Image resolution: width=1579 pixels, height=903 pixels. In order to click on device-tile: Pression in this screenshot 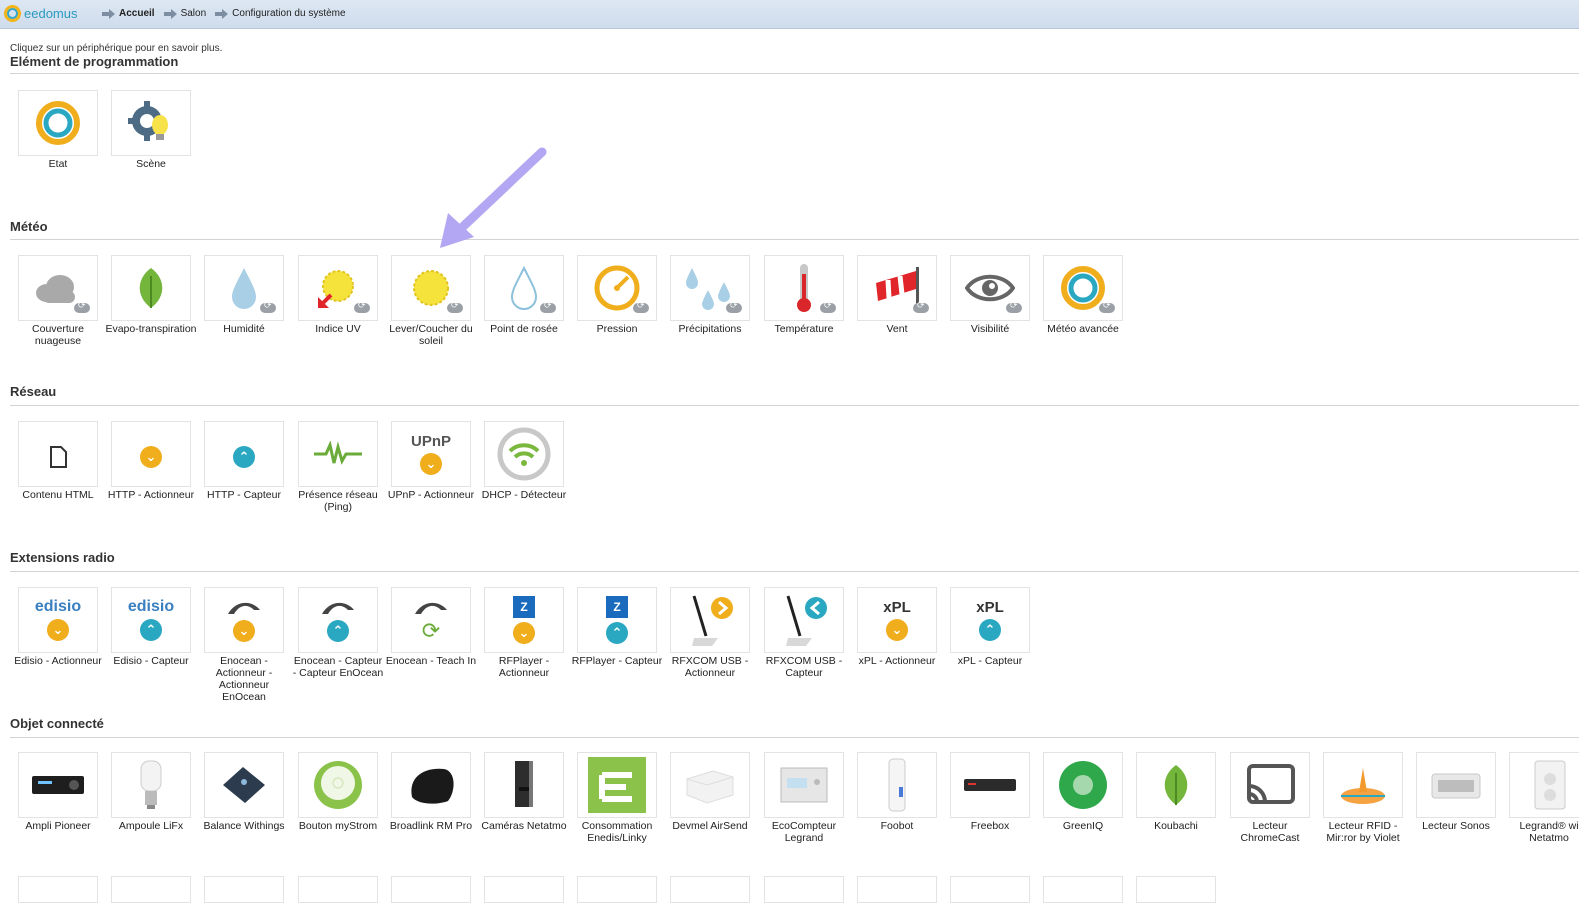, I will do `click(617, 295)`.